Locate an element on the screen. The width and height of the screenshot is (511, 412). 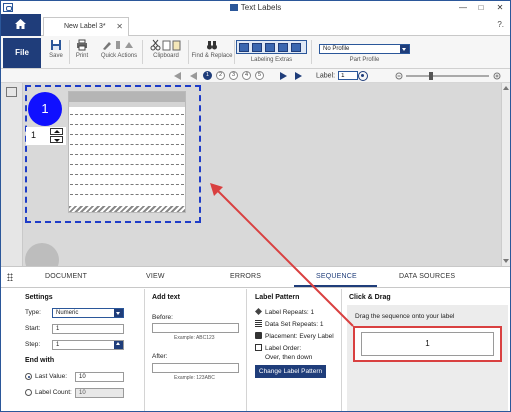
label-order-icon is located at coordinates (258, 347).